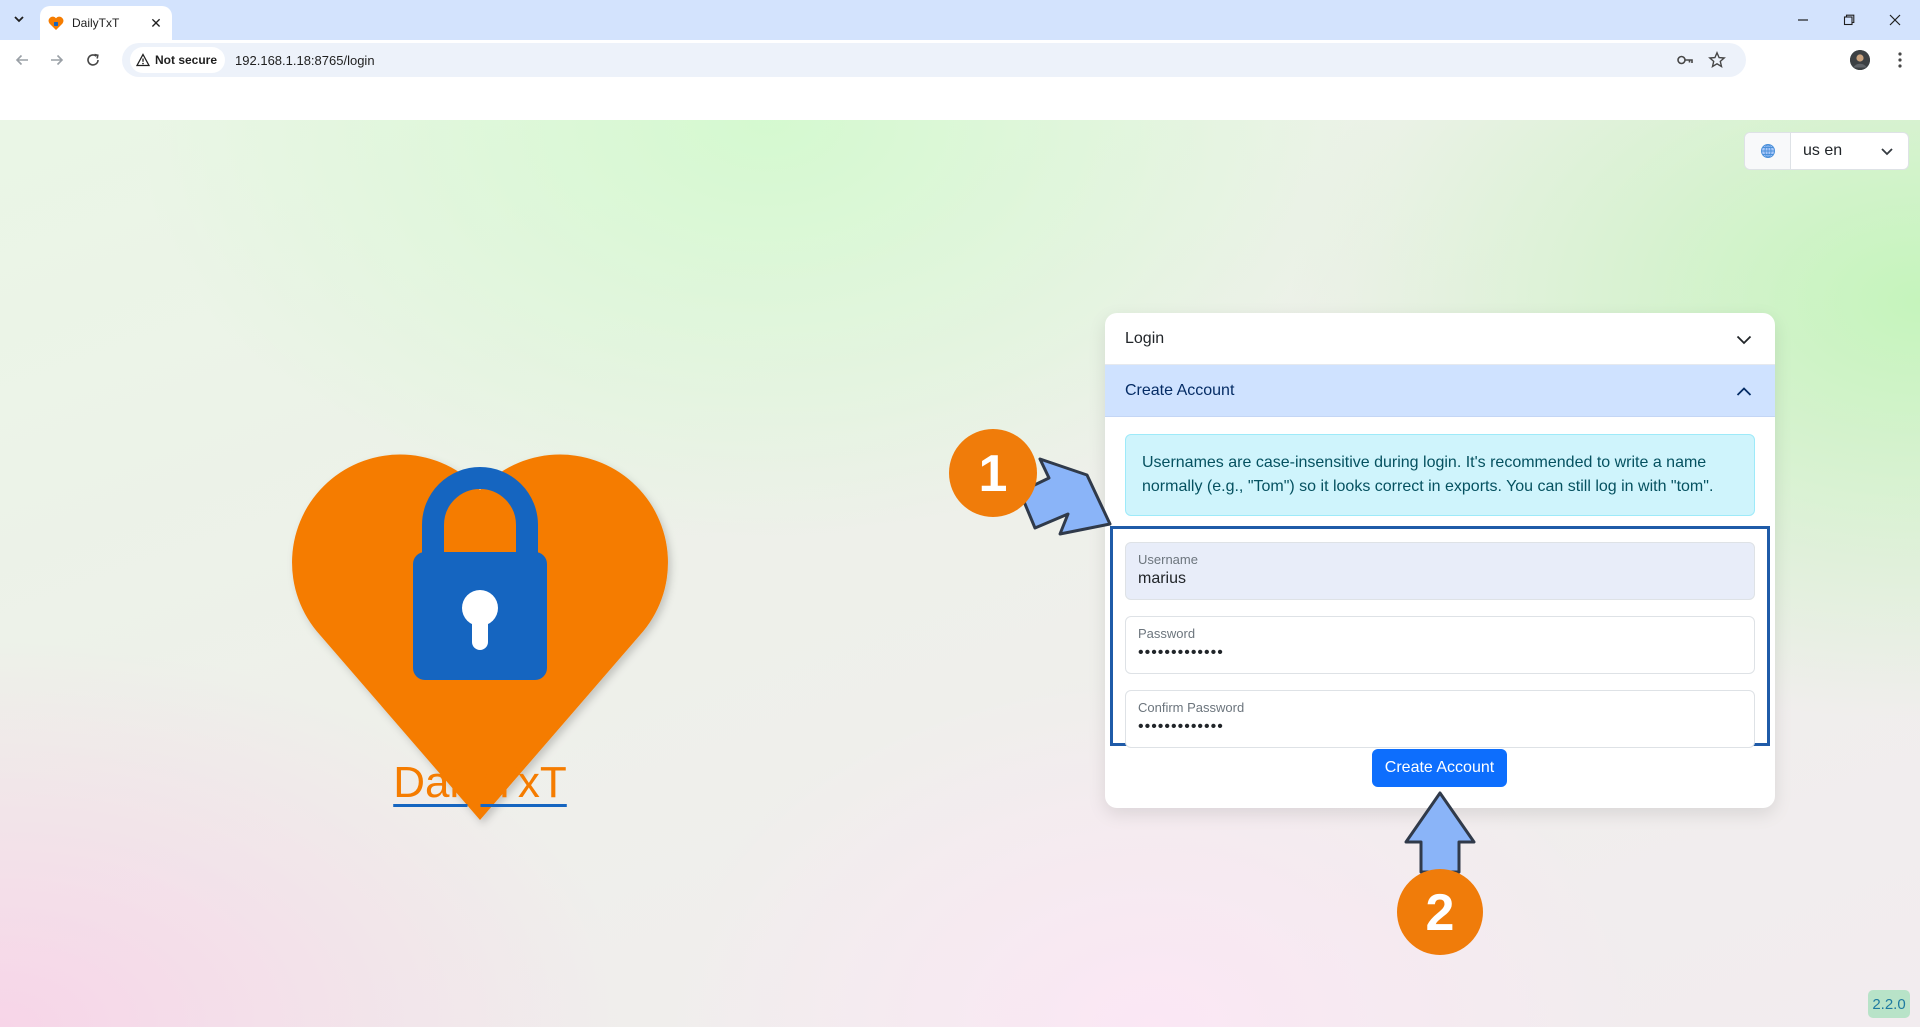 This screenshot has width=1920, height=1027. What do you see at coordinates (1191, 707) in the screenshot?
I see `confirm-password-label: Confirm Password` at bounding box center [1191, 707].